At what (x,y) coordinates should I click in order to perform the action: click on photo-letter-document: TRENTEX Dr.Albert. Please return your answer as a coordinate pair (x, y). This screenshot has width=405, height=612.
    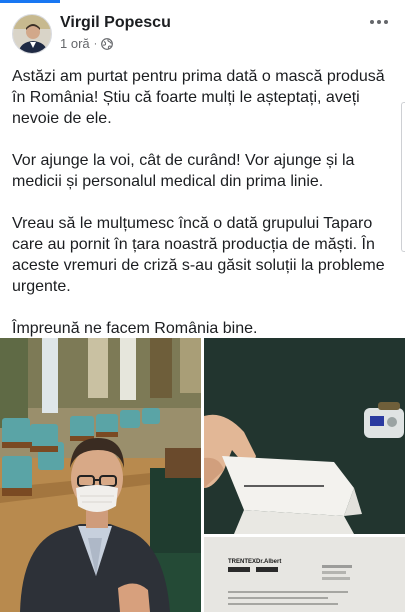
    Looking at the image, I should click on (304, 574).